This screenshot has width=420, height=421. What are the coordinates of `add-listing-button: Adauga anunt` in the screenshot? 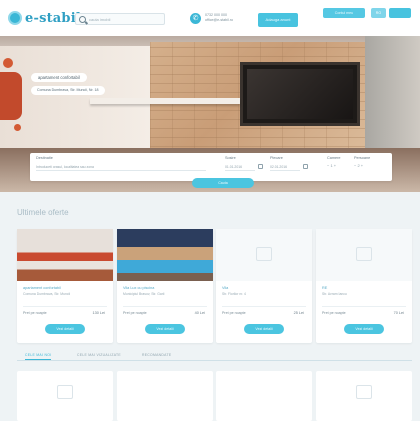 It's located at (278, 20).